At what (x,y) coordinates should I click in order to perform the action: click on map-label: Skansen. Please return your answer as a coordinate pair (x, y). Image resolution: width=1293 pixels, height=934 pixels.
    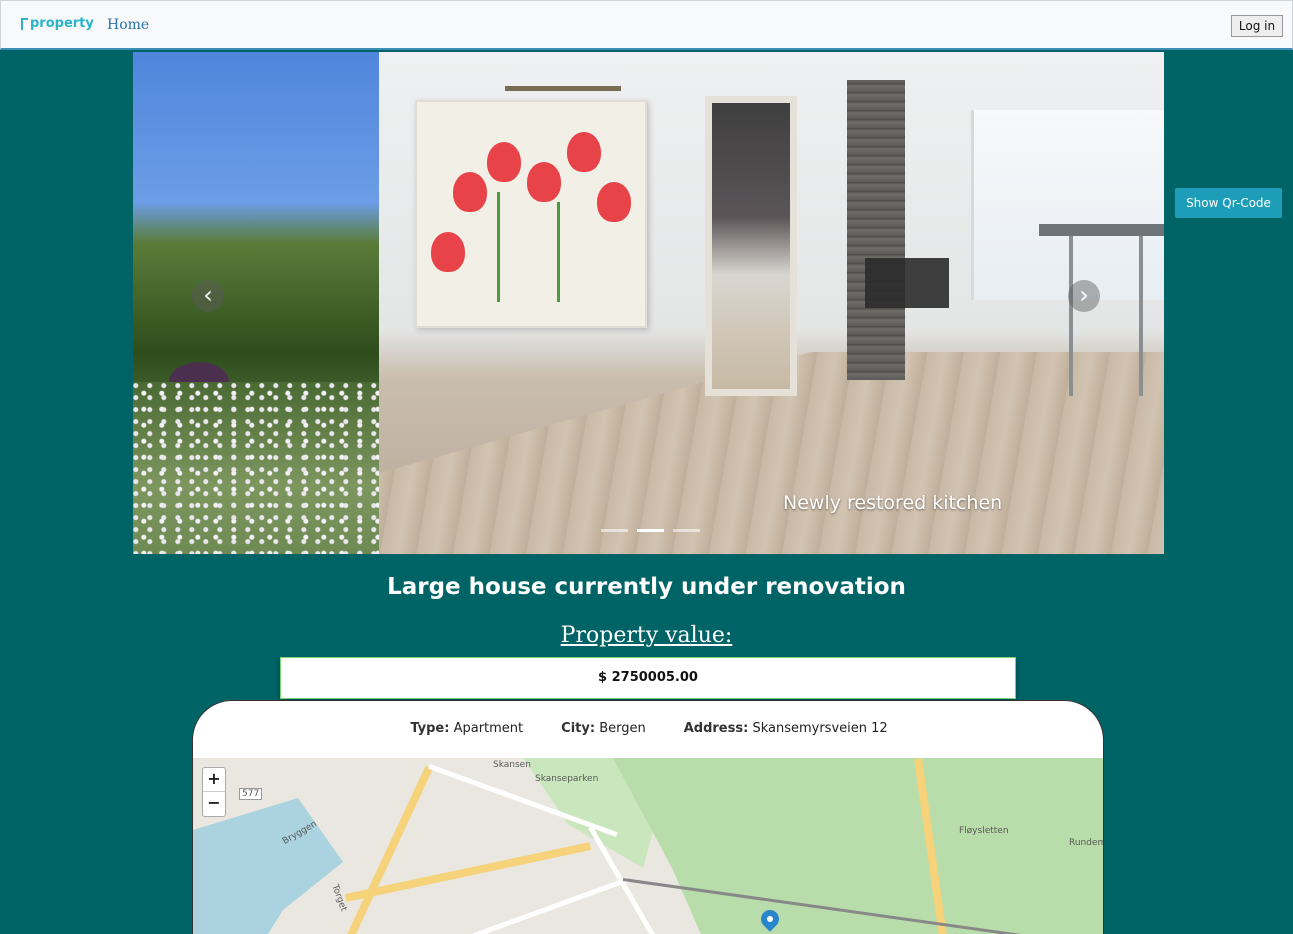
    Looking at the image, I should click on (512, 765).